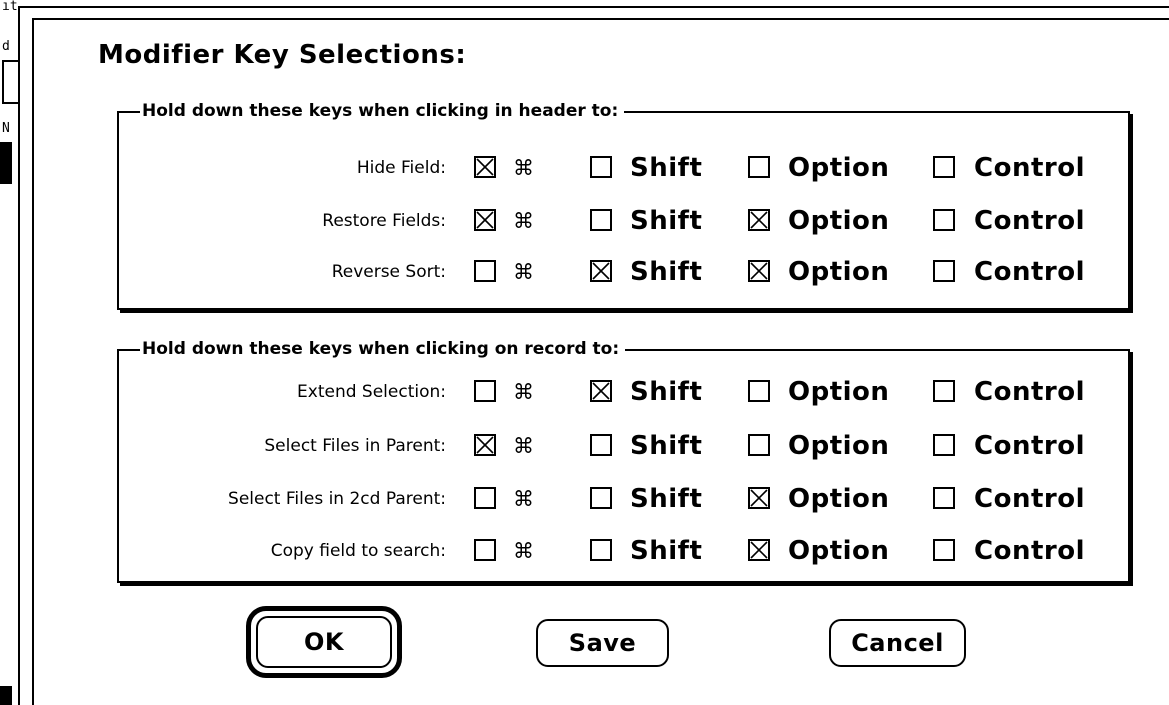 The width and height of the screenshot is (1169, 705). I want to click on row-label: Hide Field:, so click(401, 168).